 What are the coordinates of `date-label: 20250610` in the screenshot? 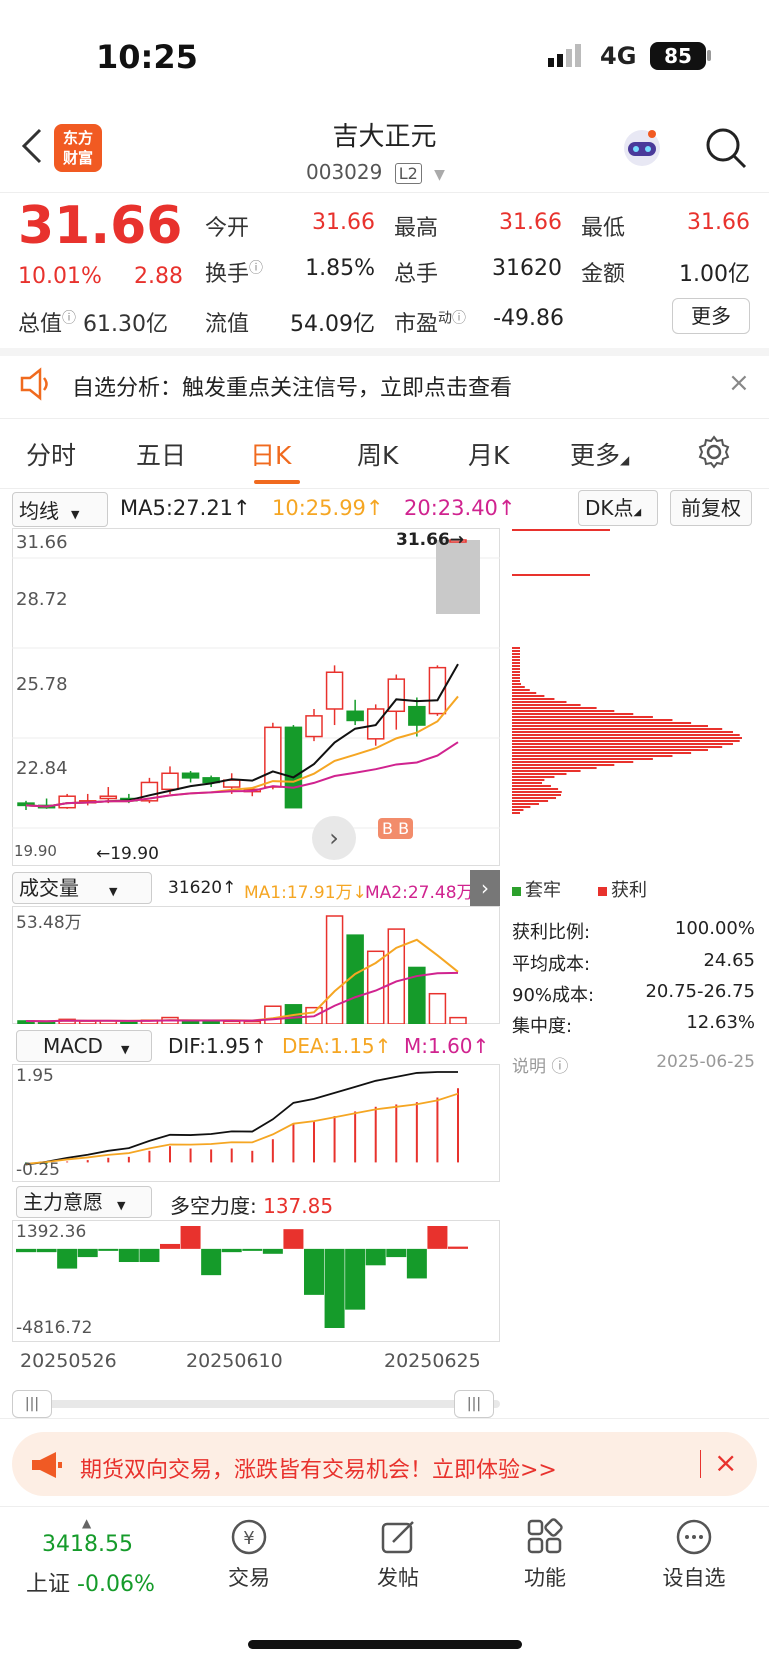 It's located at (234, 1361).